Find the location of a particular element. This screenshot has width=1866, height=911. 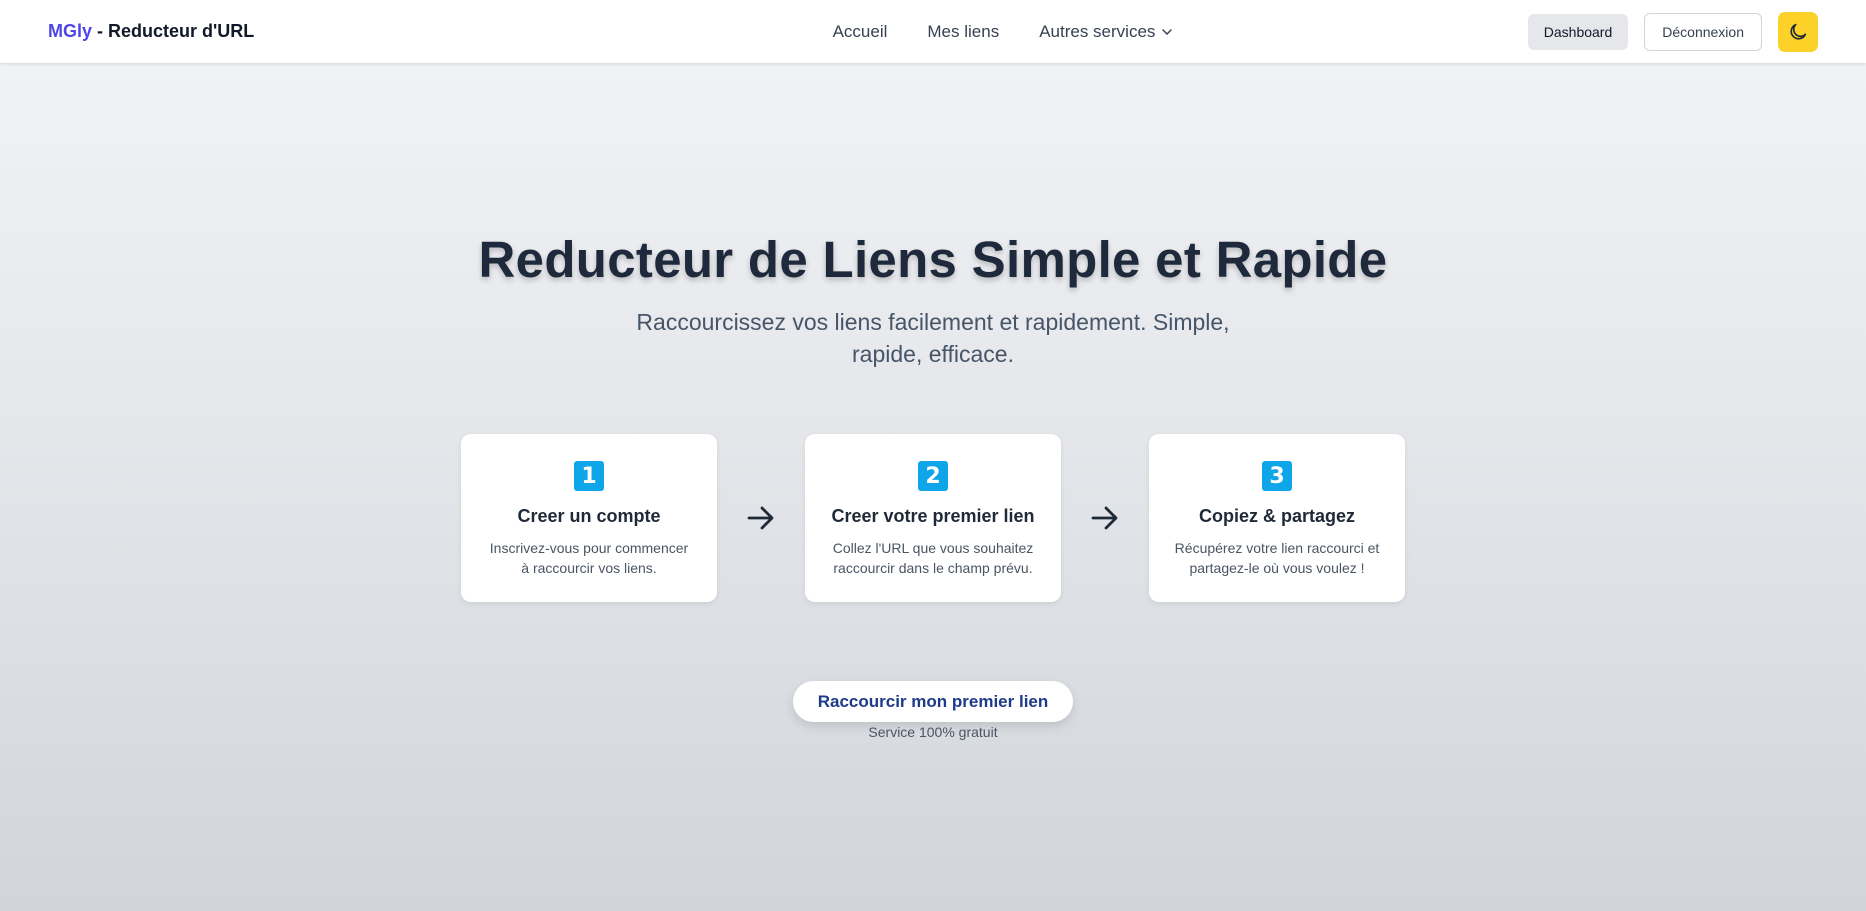

nav-link-accueil: Accueil is located at coordinates (860, 32).